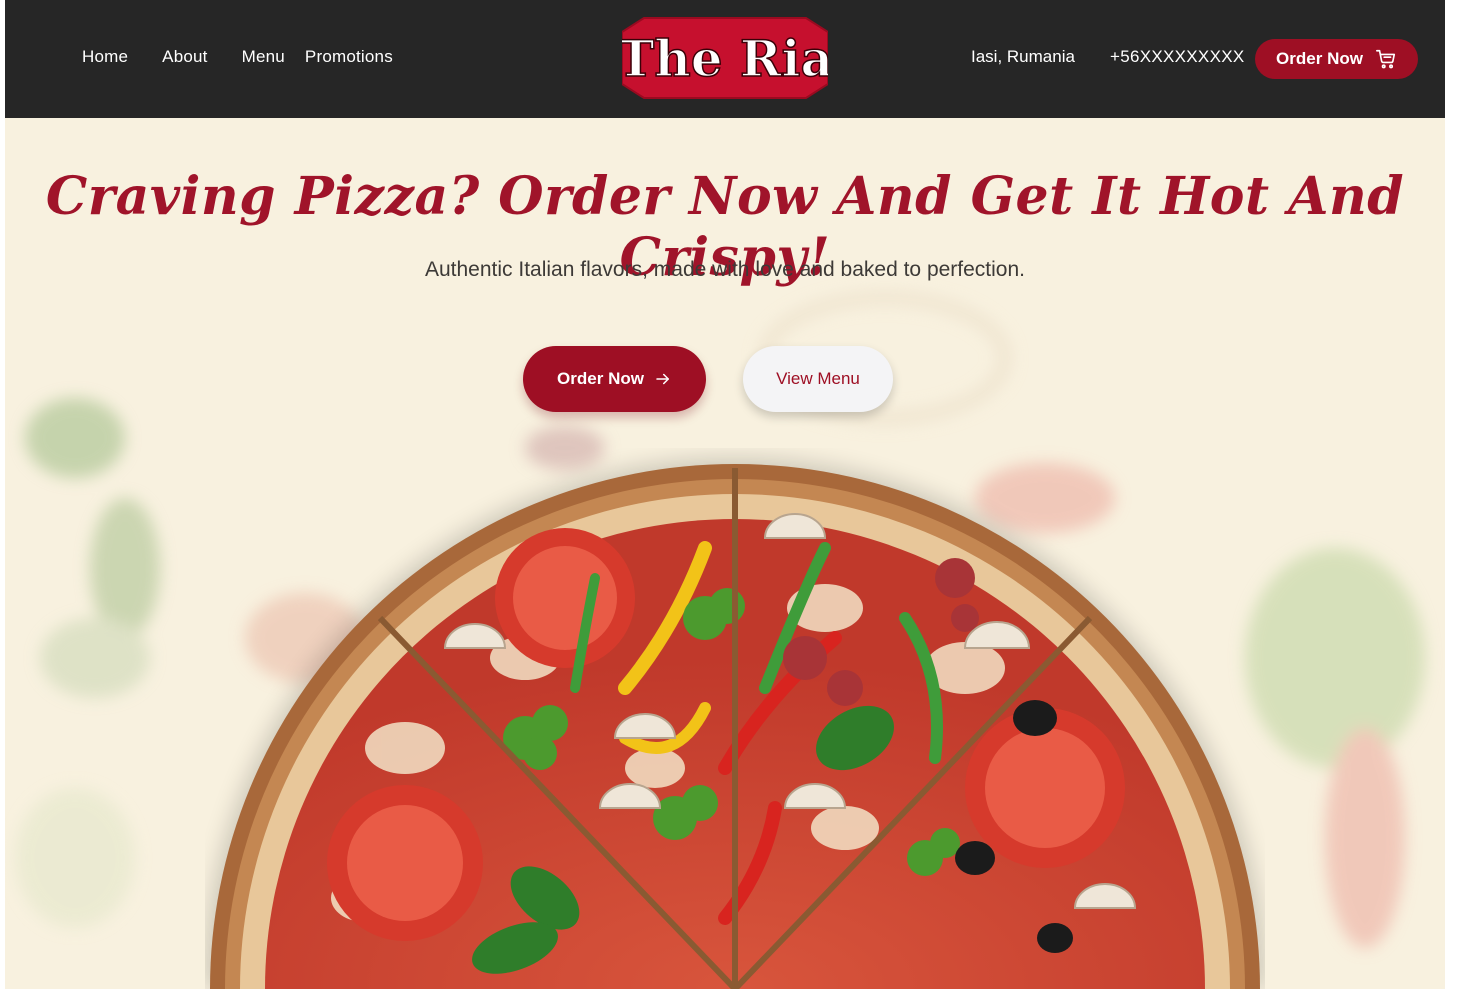 Image resolution: width=1458 pixels, height=989 pixels. What do you see at coordinates (263, 57) in the screenshot?
I see `nav-link-menu: Menu` at bounding box center [263, 57].